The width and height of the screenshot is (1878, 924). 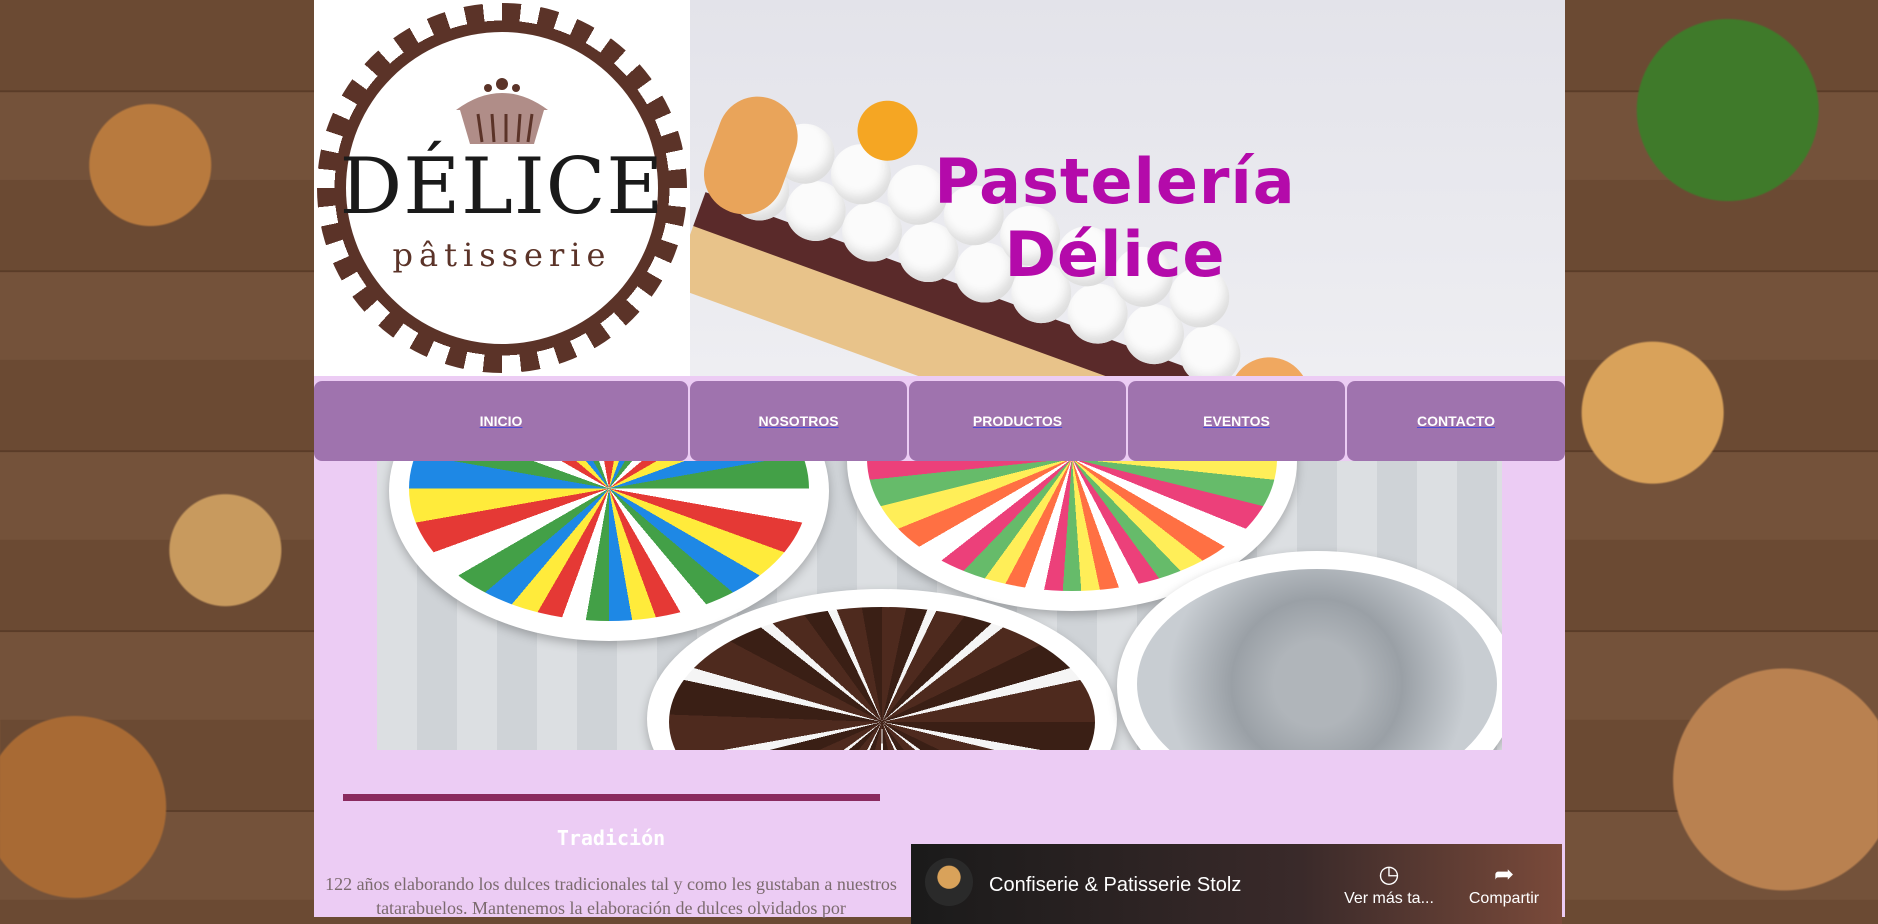 I want to click on nav-contacto: CONTACTO, so click(x=1456, y=421).